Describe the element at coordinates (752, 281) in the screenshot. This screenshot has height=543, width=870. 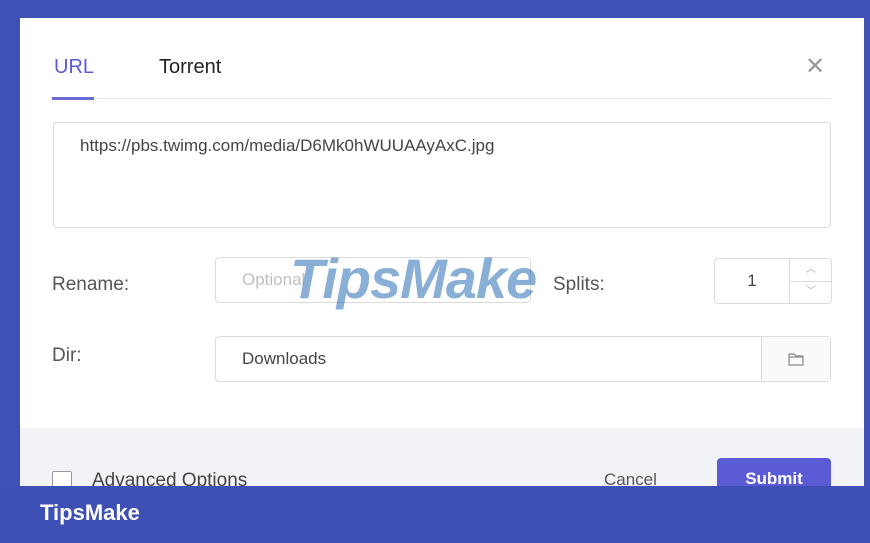
I see `splits-value: 1` at that location.